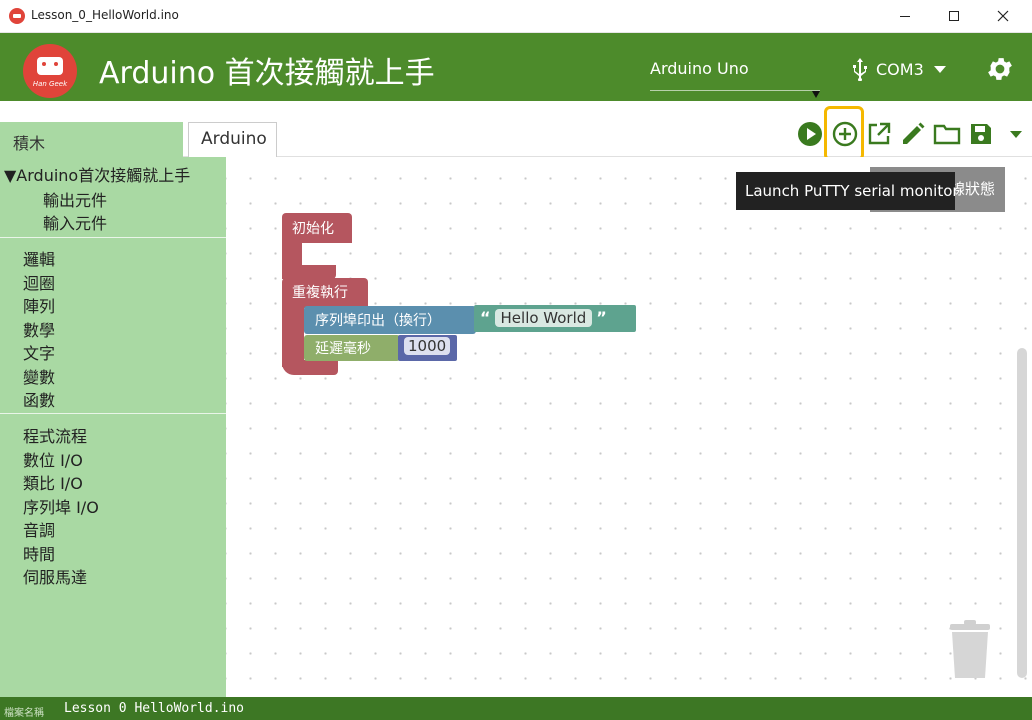 This screenshot has width=1032, height=720. I want to click on close-icon, so click(1003, 16).